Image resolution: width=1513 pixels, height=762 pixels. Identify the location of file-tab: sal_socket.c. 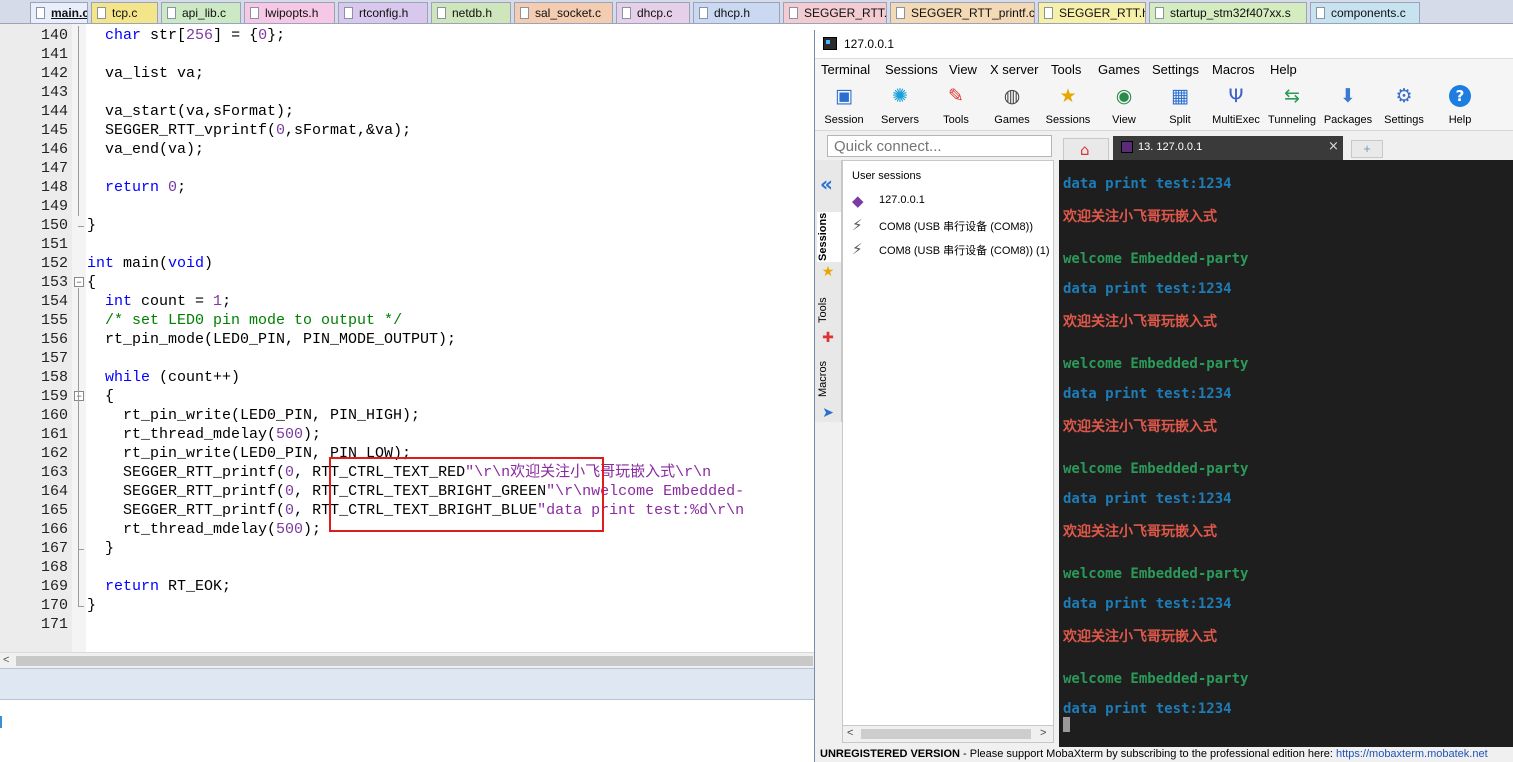
(563, 12).